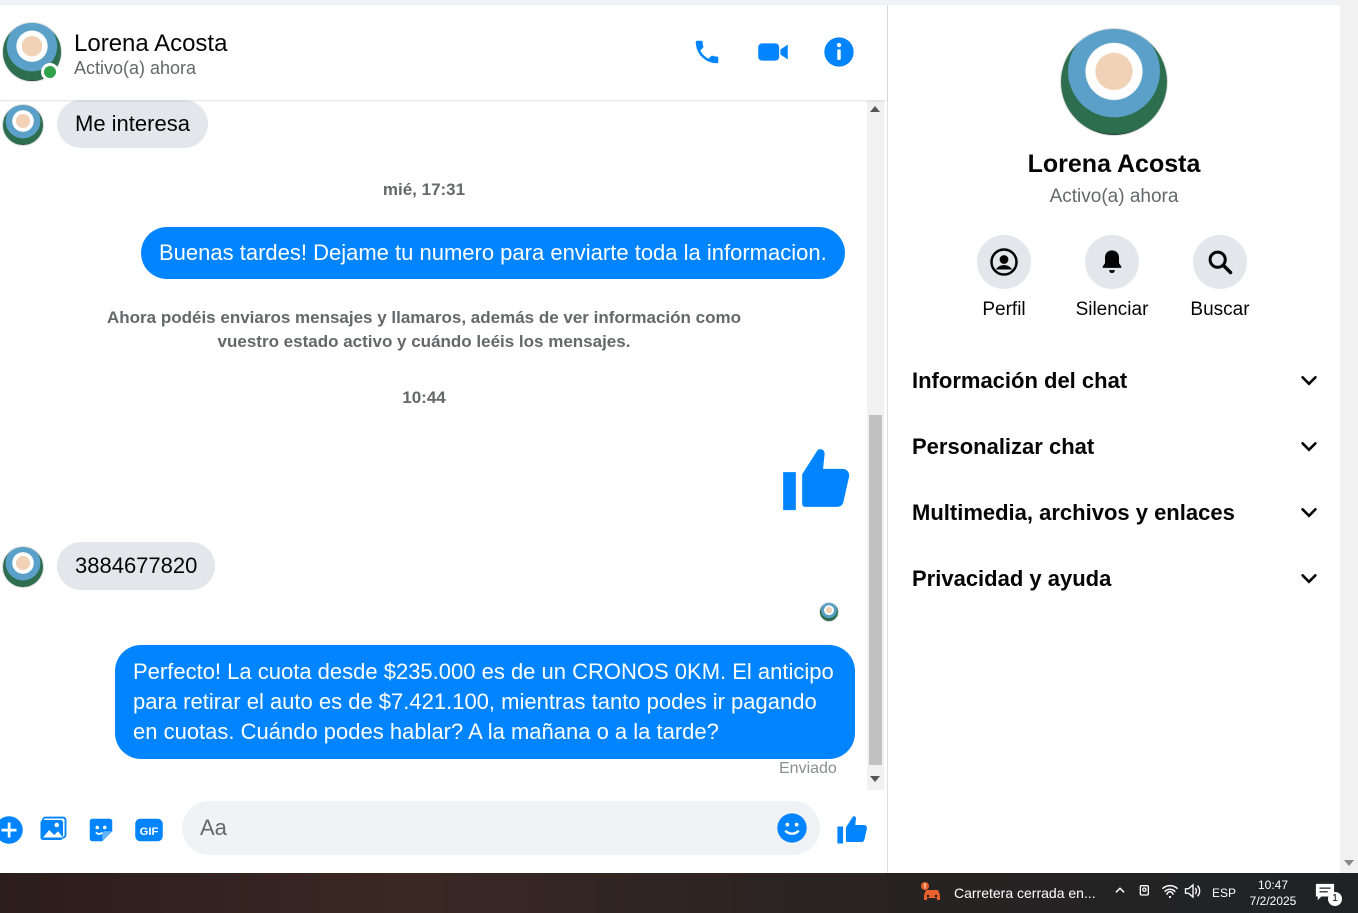 The image size is (1358, 913). I want to click on search-action-label: Buscar, so click(1220, 309).